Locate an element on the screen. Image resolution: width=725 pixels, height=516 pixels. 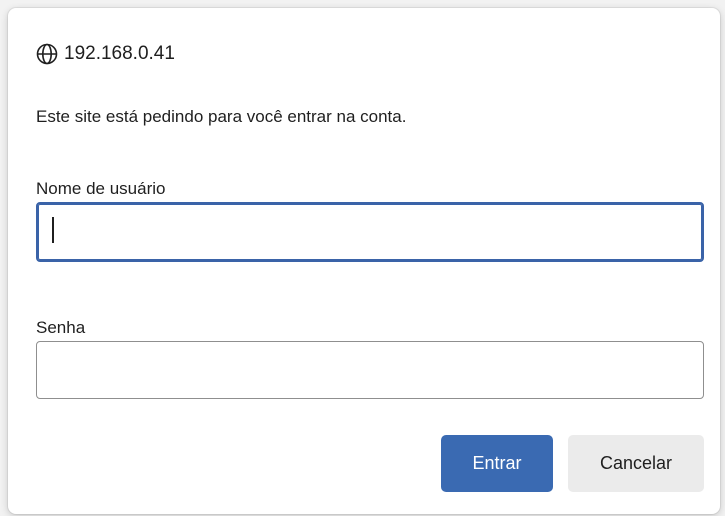
password-label: Senha is located at coordinates (61, 327).